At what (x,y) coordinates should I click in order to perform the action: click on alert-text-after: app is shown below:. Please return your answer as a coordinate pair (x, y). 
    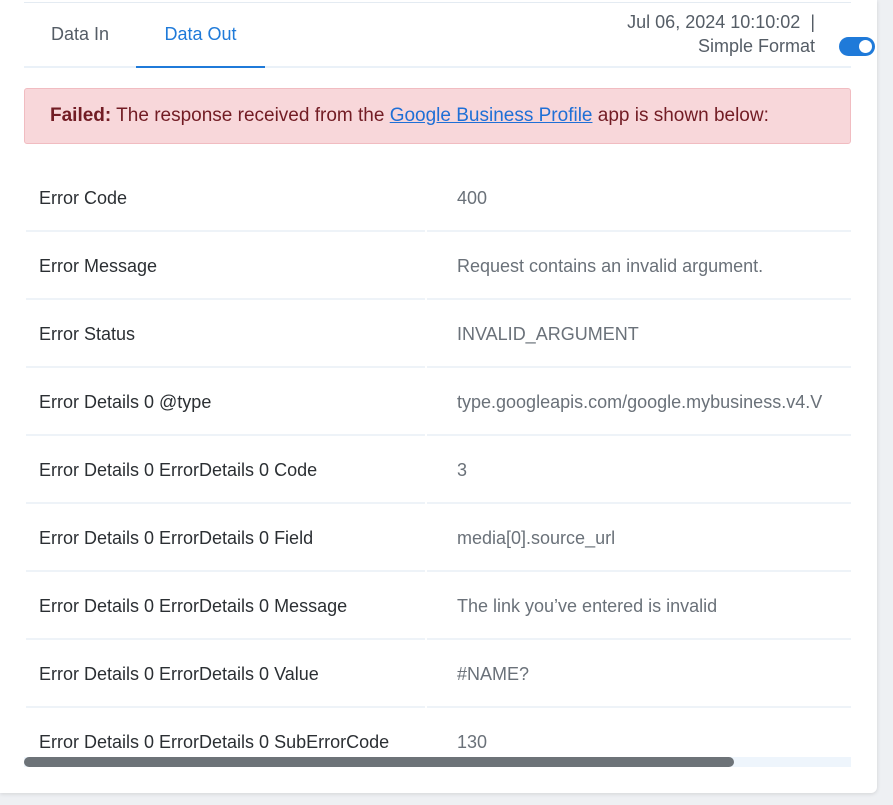
    Looking at the image, I should click on (680, 115).